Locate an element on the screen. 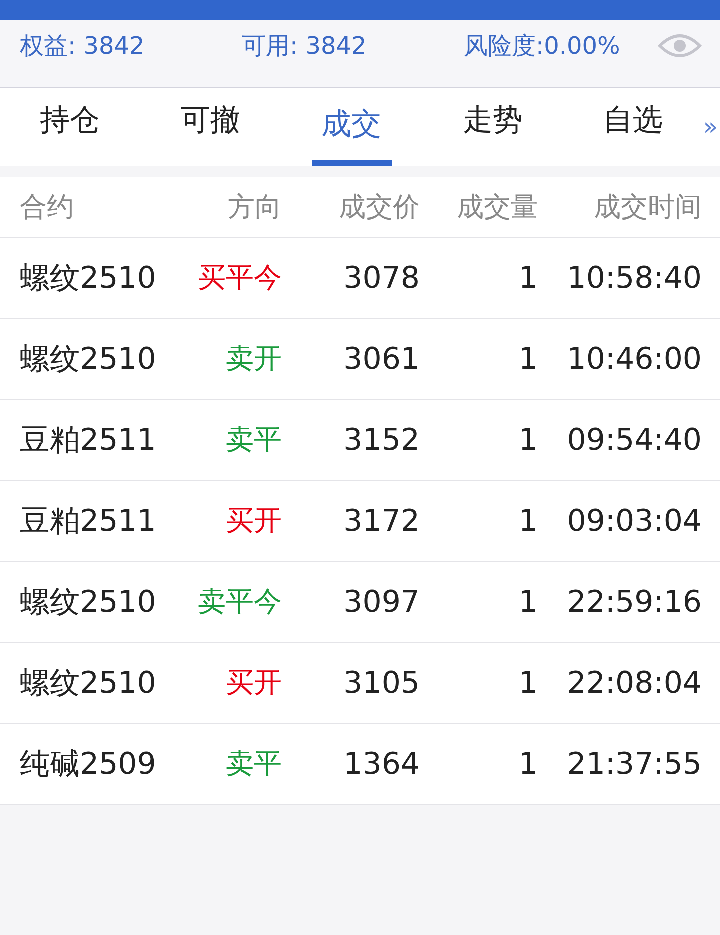  direction-text: 买平今 is located at coordinates (239, 278).